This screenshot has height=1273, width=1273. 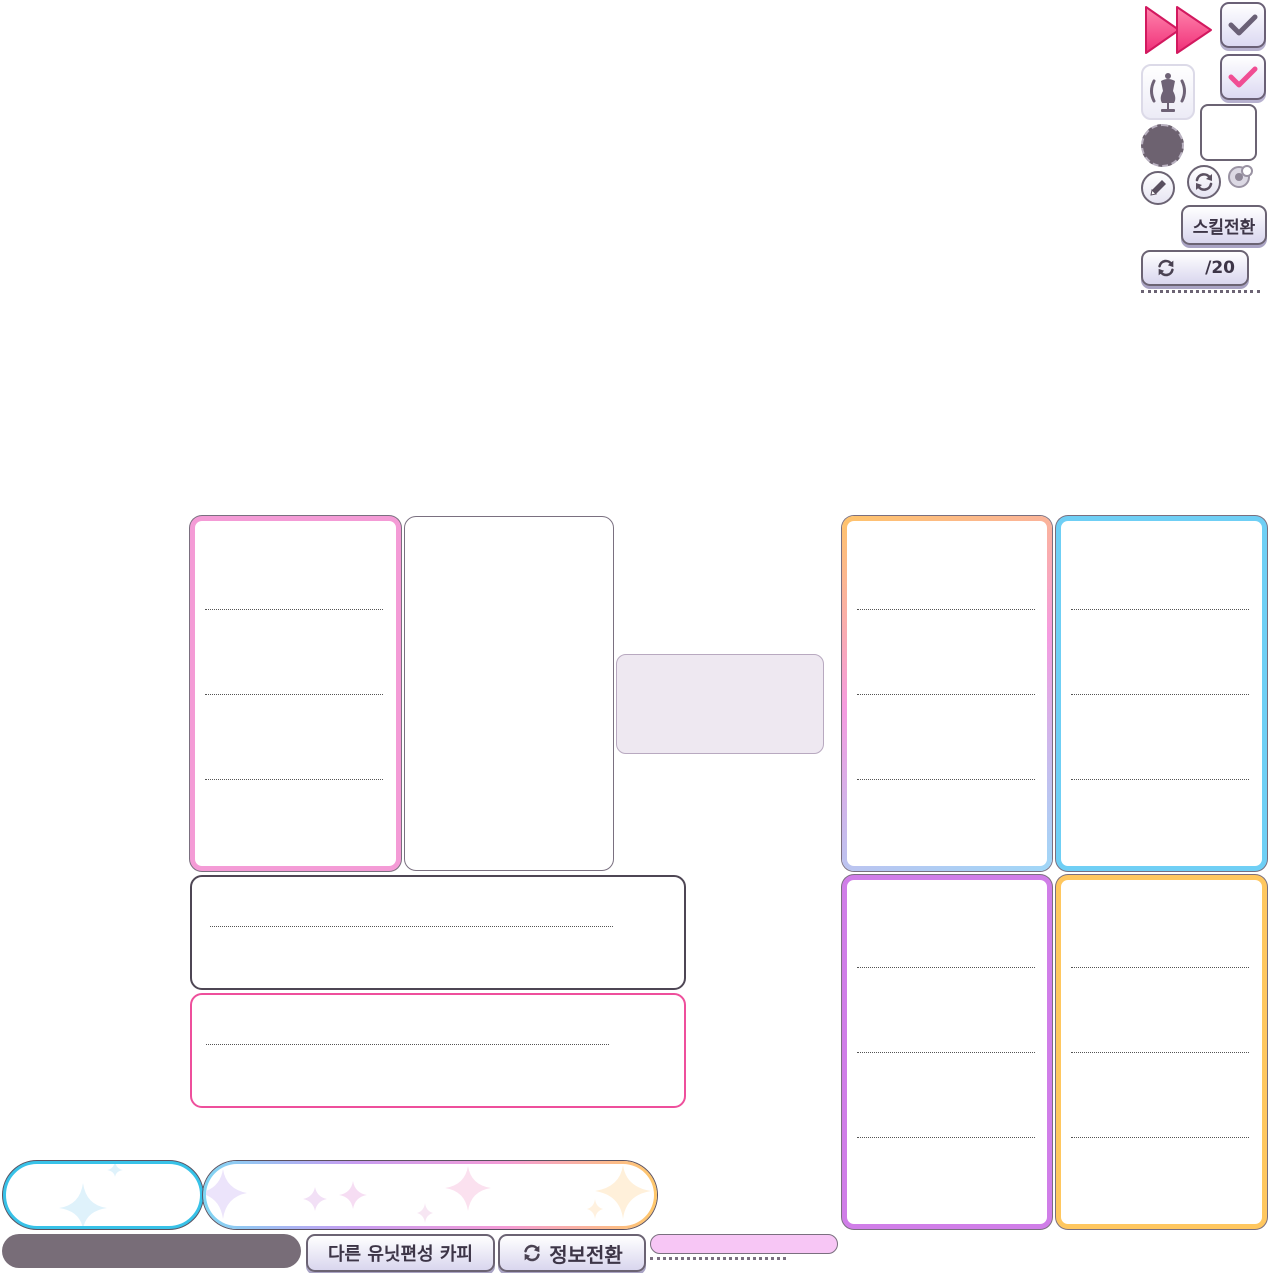 What do you see at coordinates (151, 1251) in the screenshot?
I see `name-plate` at bounding box center [151, 1251].